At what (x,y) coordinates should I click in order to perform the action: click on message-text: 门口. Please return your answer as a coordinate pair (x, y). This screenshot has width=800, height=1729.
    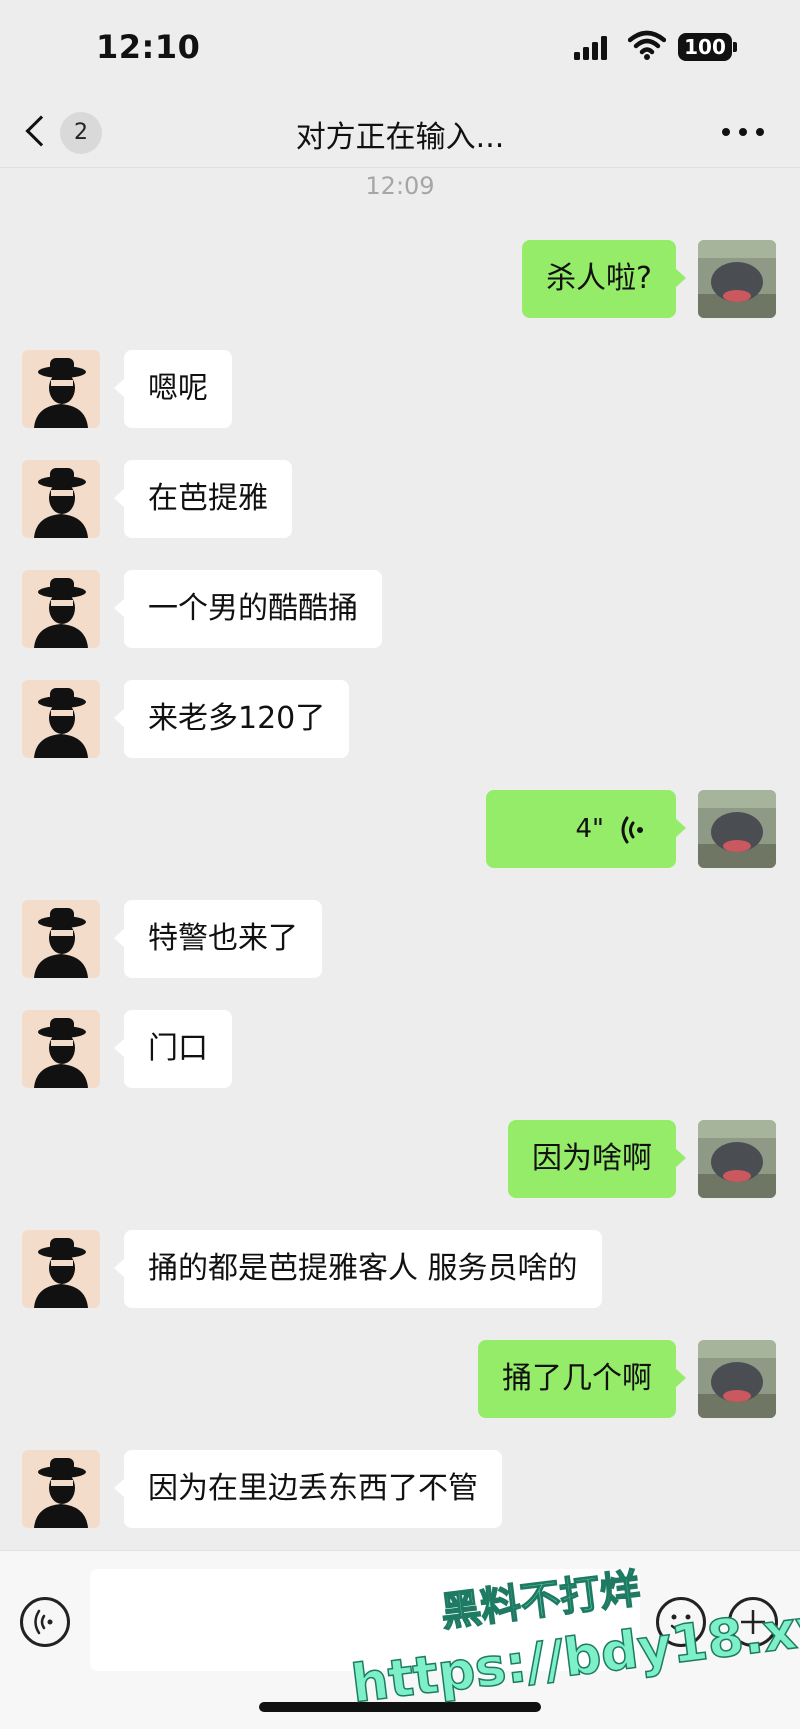
    Looking at the image, I should click on (178, 1048).